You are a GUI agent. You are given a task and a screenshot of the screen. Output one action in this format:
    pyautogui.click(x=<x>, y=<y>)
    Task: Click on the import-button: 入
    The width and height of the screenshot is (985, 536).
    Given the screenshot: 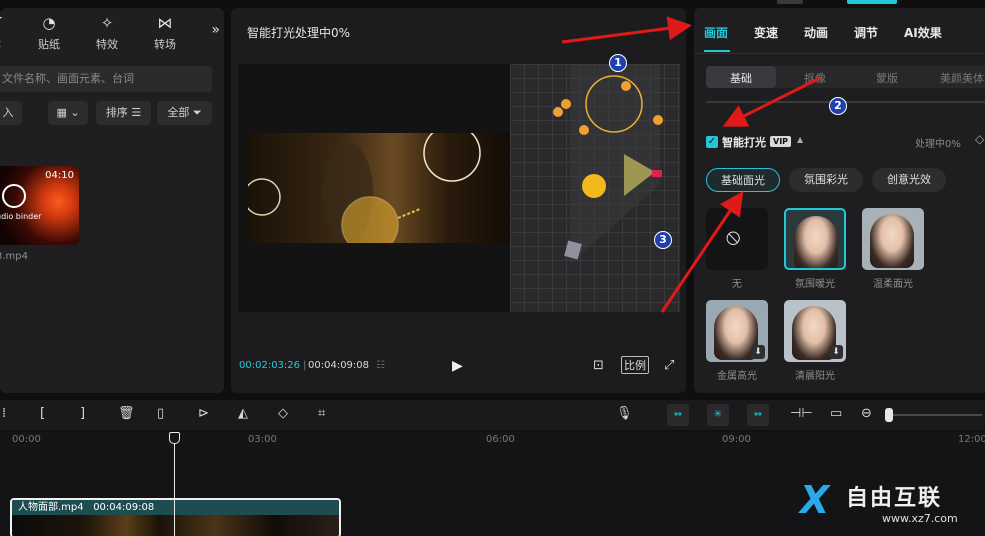 What is the action you would take?
    pyautogui.click(x=11, y=113)
    